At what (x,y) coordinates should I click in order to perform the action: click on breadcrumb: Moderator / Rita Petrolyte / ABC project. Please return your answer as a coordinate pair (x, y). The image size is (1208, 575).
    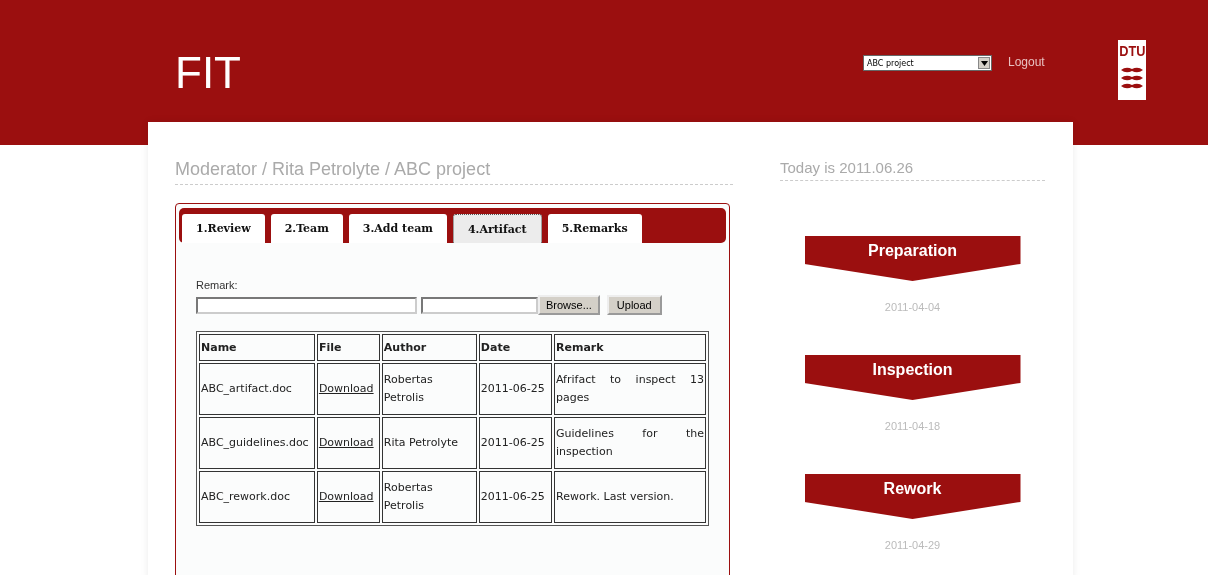
    Looking at the image, I should click on (454, 172).